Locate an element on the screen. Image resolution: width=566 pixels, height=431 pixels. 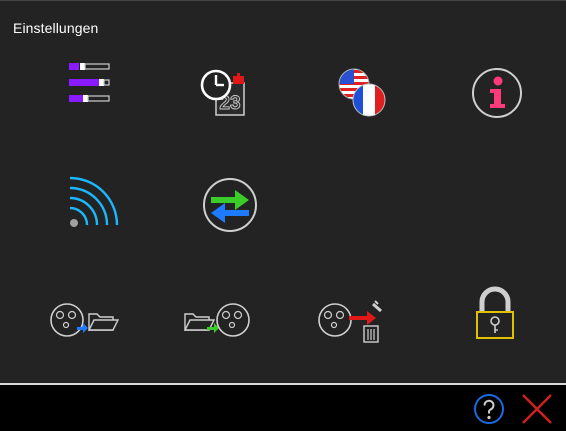
page-title: Einstellungen is located at coordinates (56, 28).